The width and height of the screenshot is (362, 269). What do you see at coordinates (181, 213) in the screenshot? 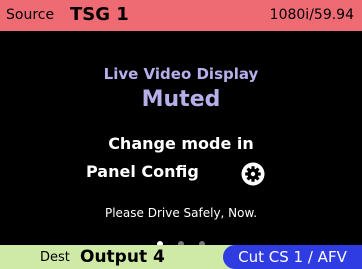
I see `tagline: Please Drive Safely, Now.` at bounding box center [181, 213].